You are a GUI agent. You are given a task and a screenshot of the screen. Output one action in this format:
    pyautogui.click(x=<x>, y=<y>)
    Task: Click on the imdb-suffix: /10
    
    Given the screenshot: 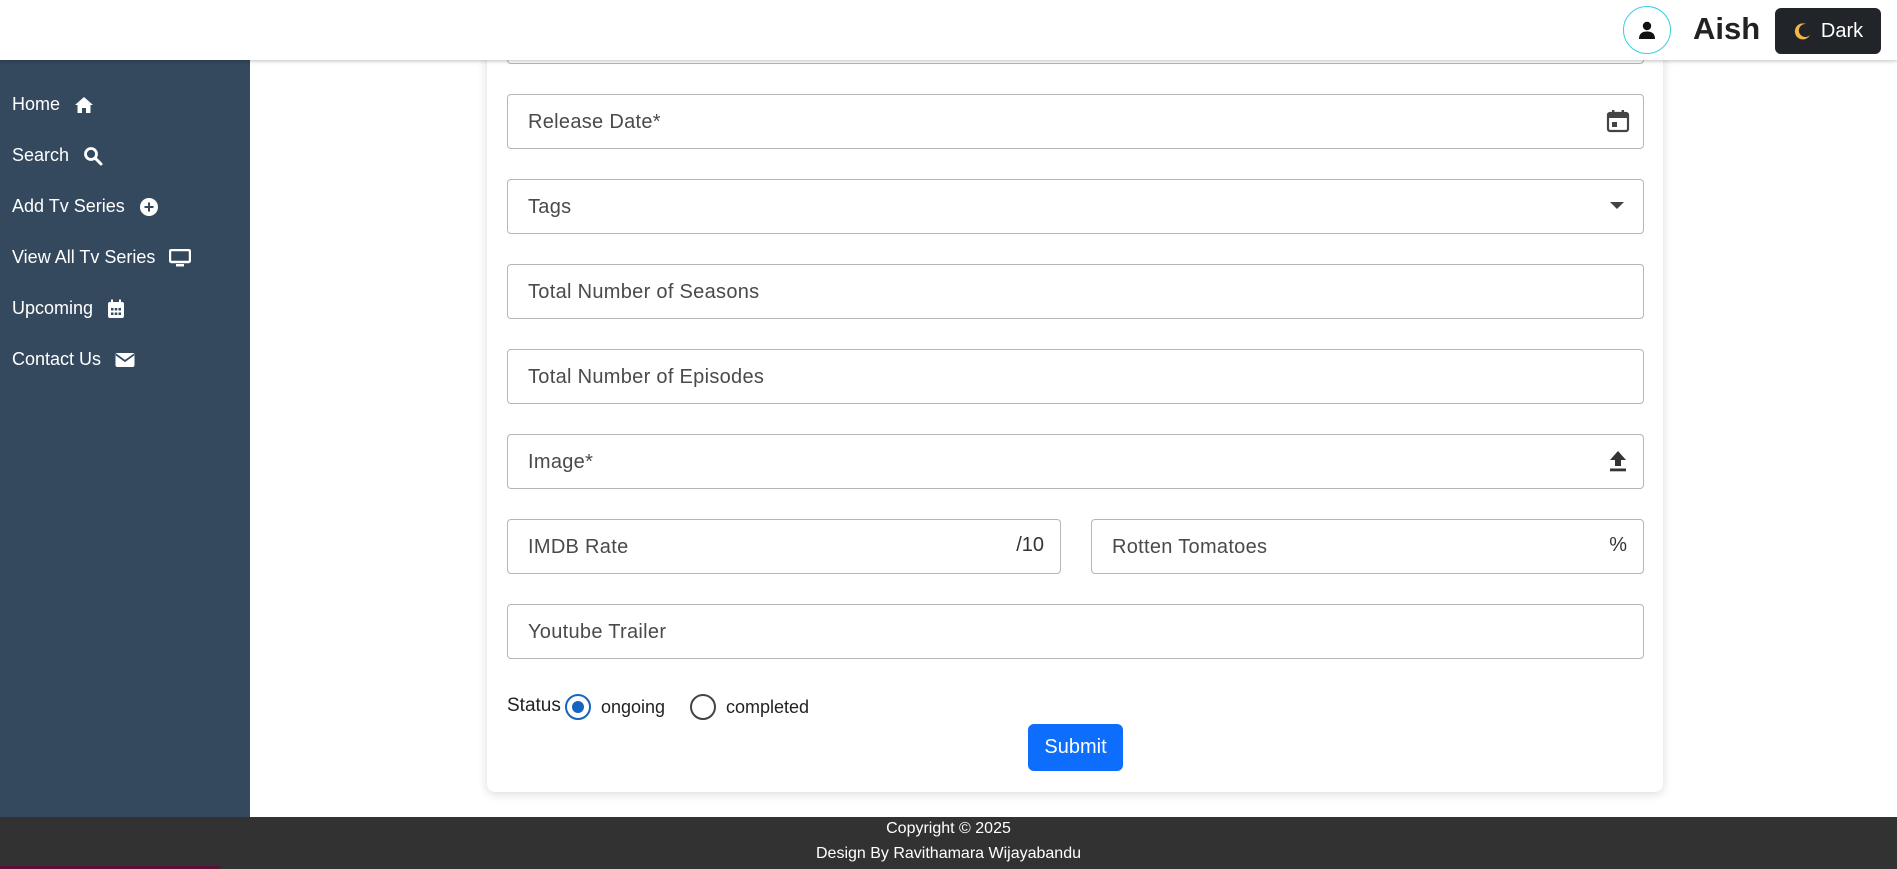 What is the action you would take?
    pyautogui.click(x=1030, y=545)
    